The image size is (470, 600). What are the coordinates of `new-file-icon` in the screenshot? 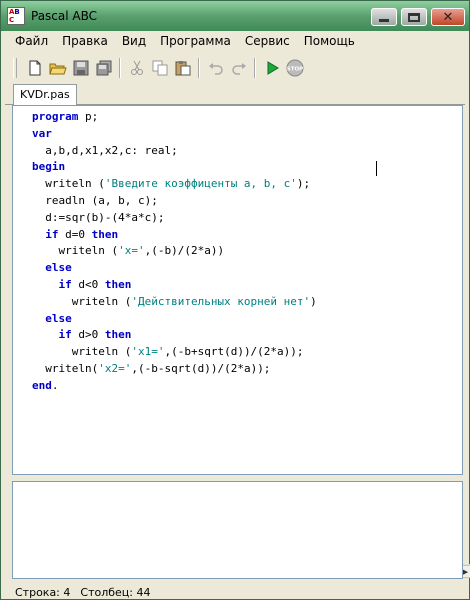 It's located at (34, 68).